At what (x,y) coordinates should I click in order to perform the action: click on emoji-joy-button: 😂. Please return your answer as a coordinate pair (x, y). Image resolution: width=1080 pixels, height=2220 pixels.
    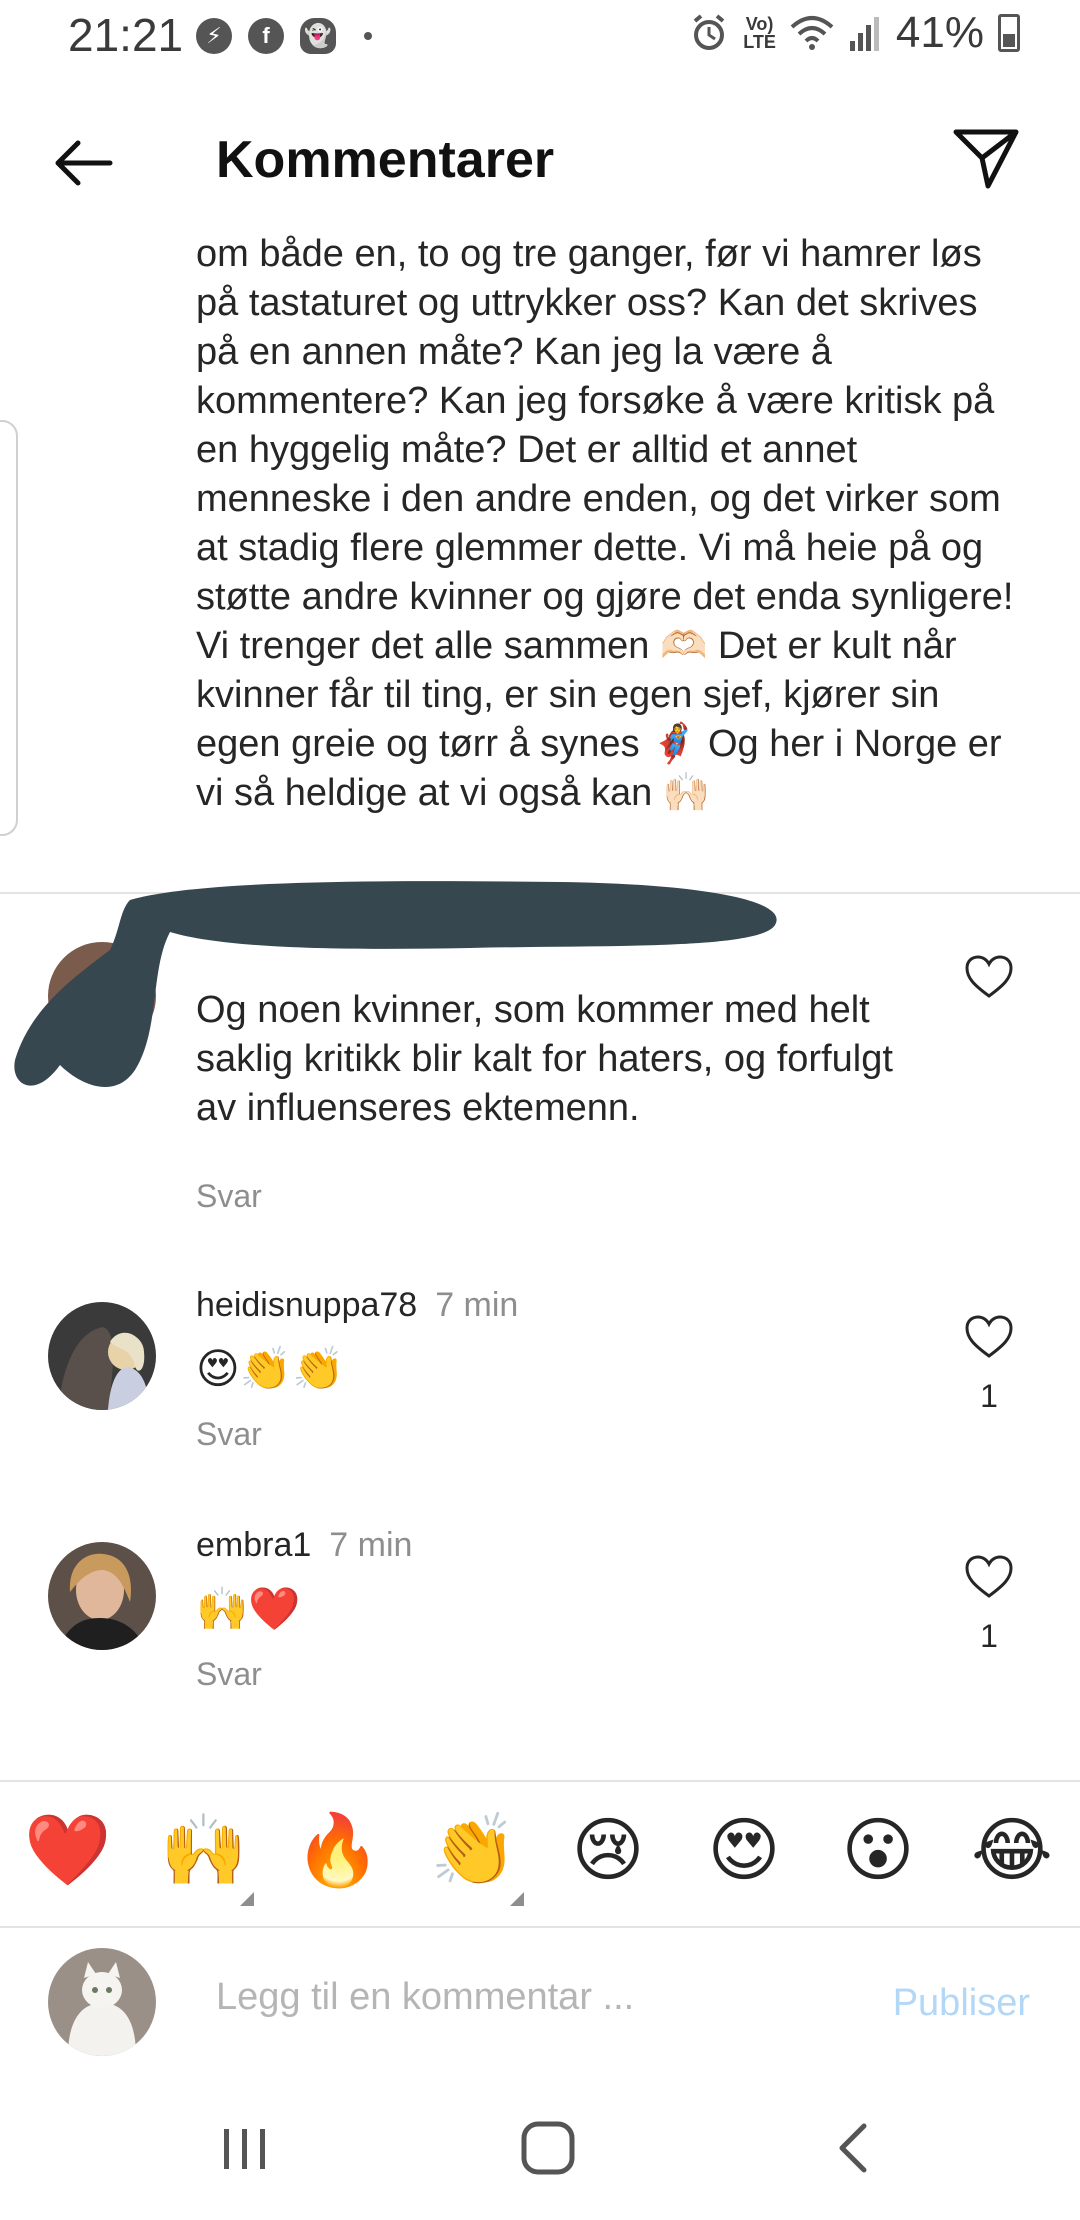
    Looking at the image, I should click on (1012, 1850).